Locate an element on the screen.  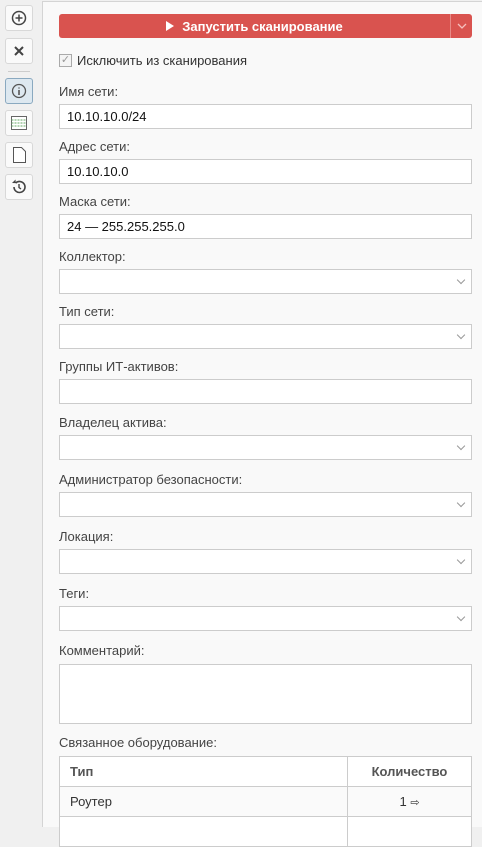
info-icon is located at coordinates (19, 91).